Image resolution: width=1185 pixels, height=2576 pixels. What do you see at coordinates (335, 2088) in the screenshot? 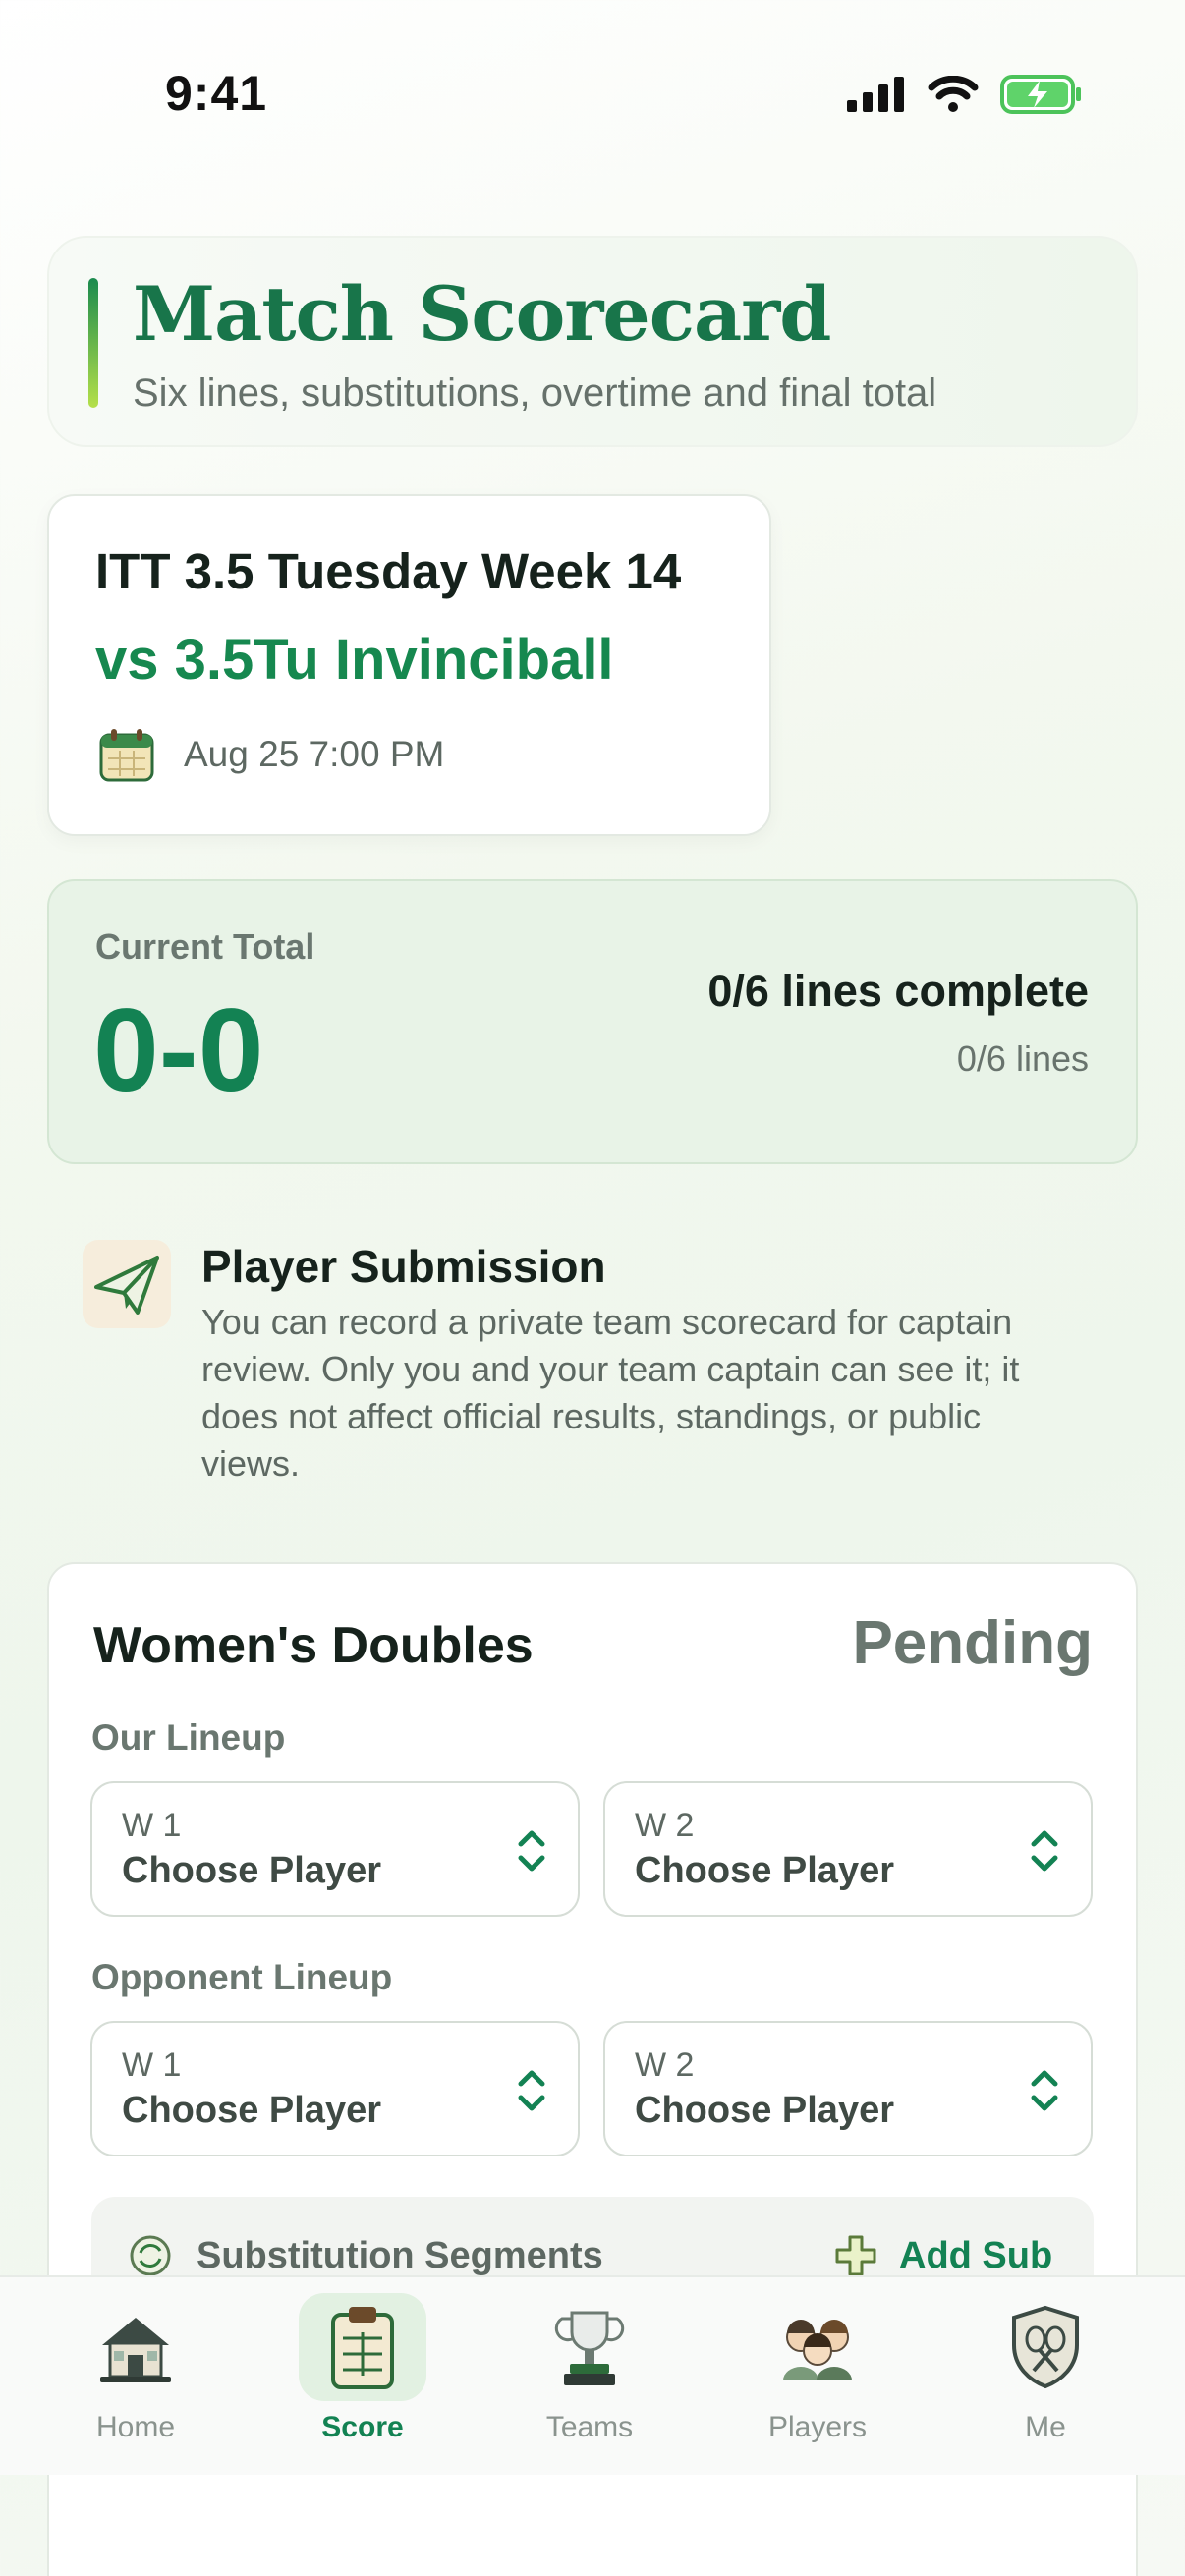
I see `opponent-player-1-select: W 1 Choose Player` at bounding box center [335, 2088].